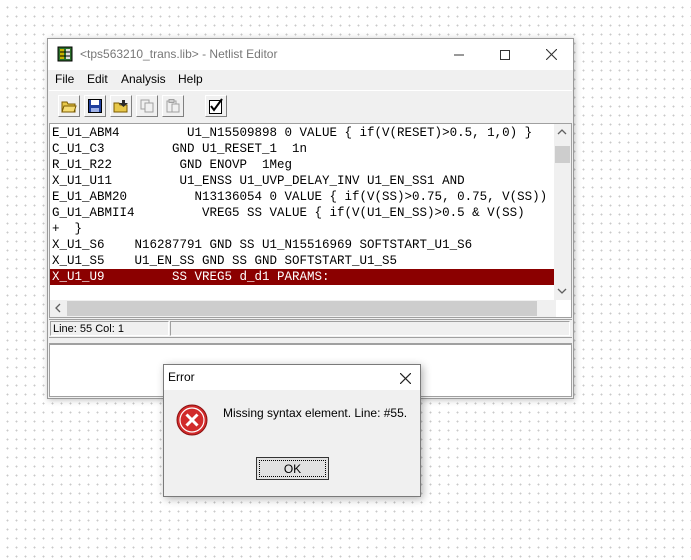 The width and height of the screenshot is (691, 560). I want to click on open-folder-icon, so click(69, 107).